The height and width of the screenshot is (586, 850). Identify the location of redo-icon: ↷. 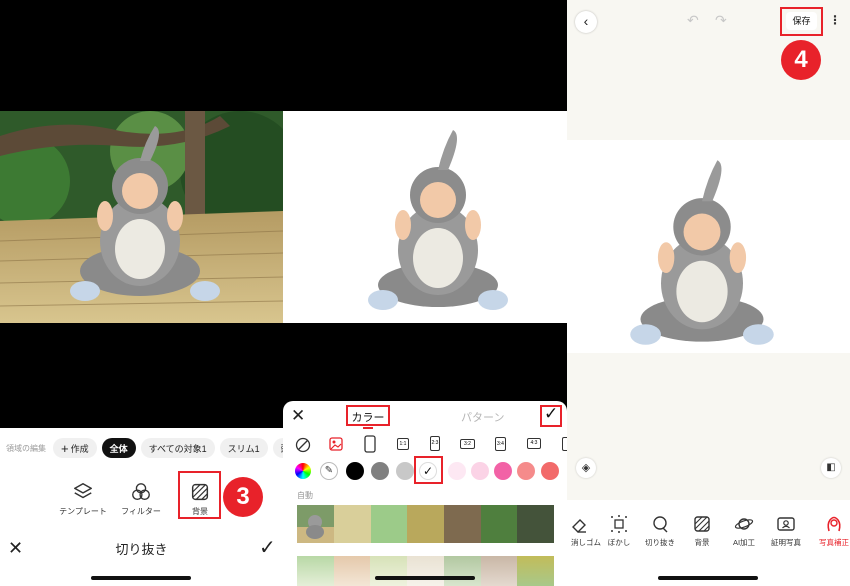
(721, 20).